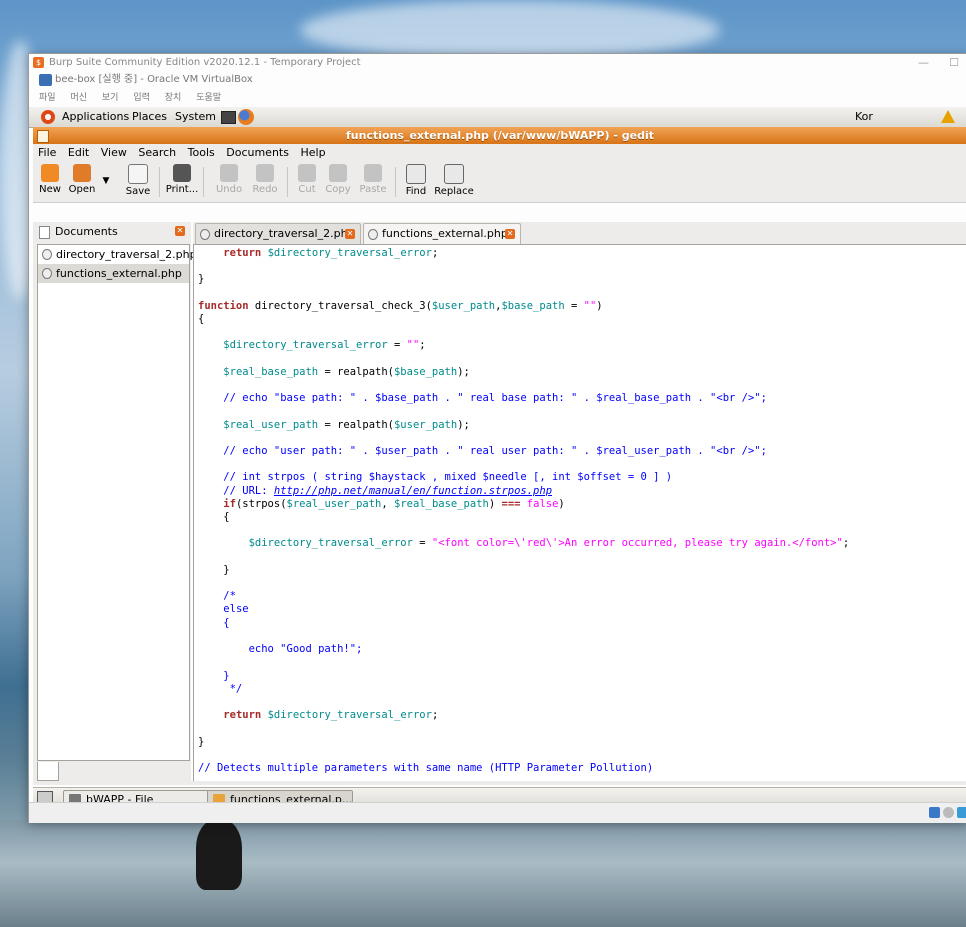  I want to click on redo-label: Redo, so click(265, 189).